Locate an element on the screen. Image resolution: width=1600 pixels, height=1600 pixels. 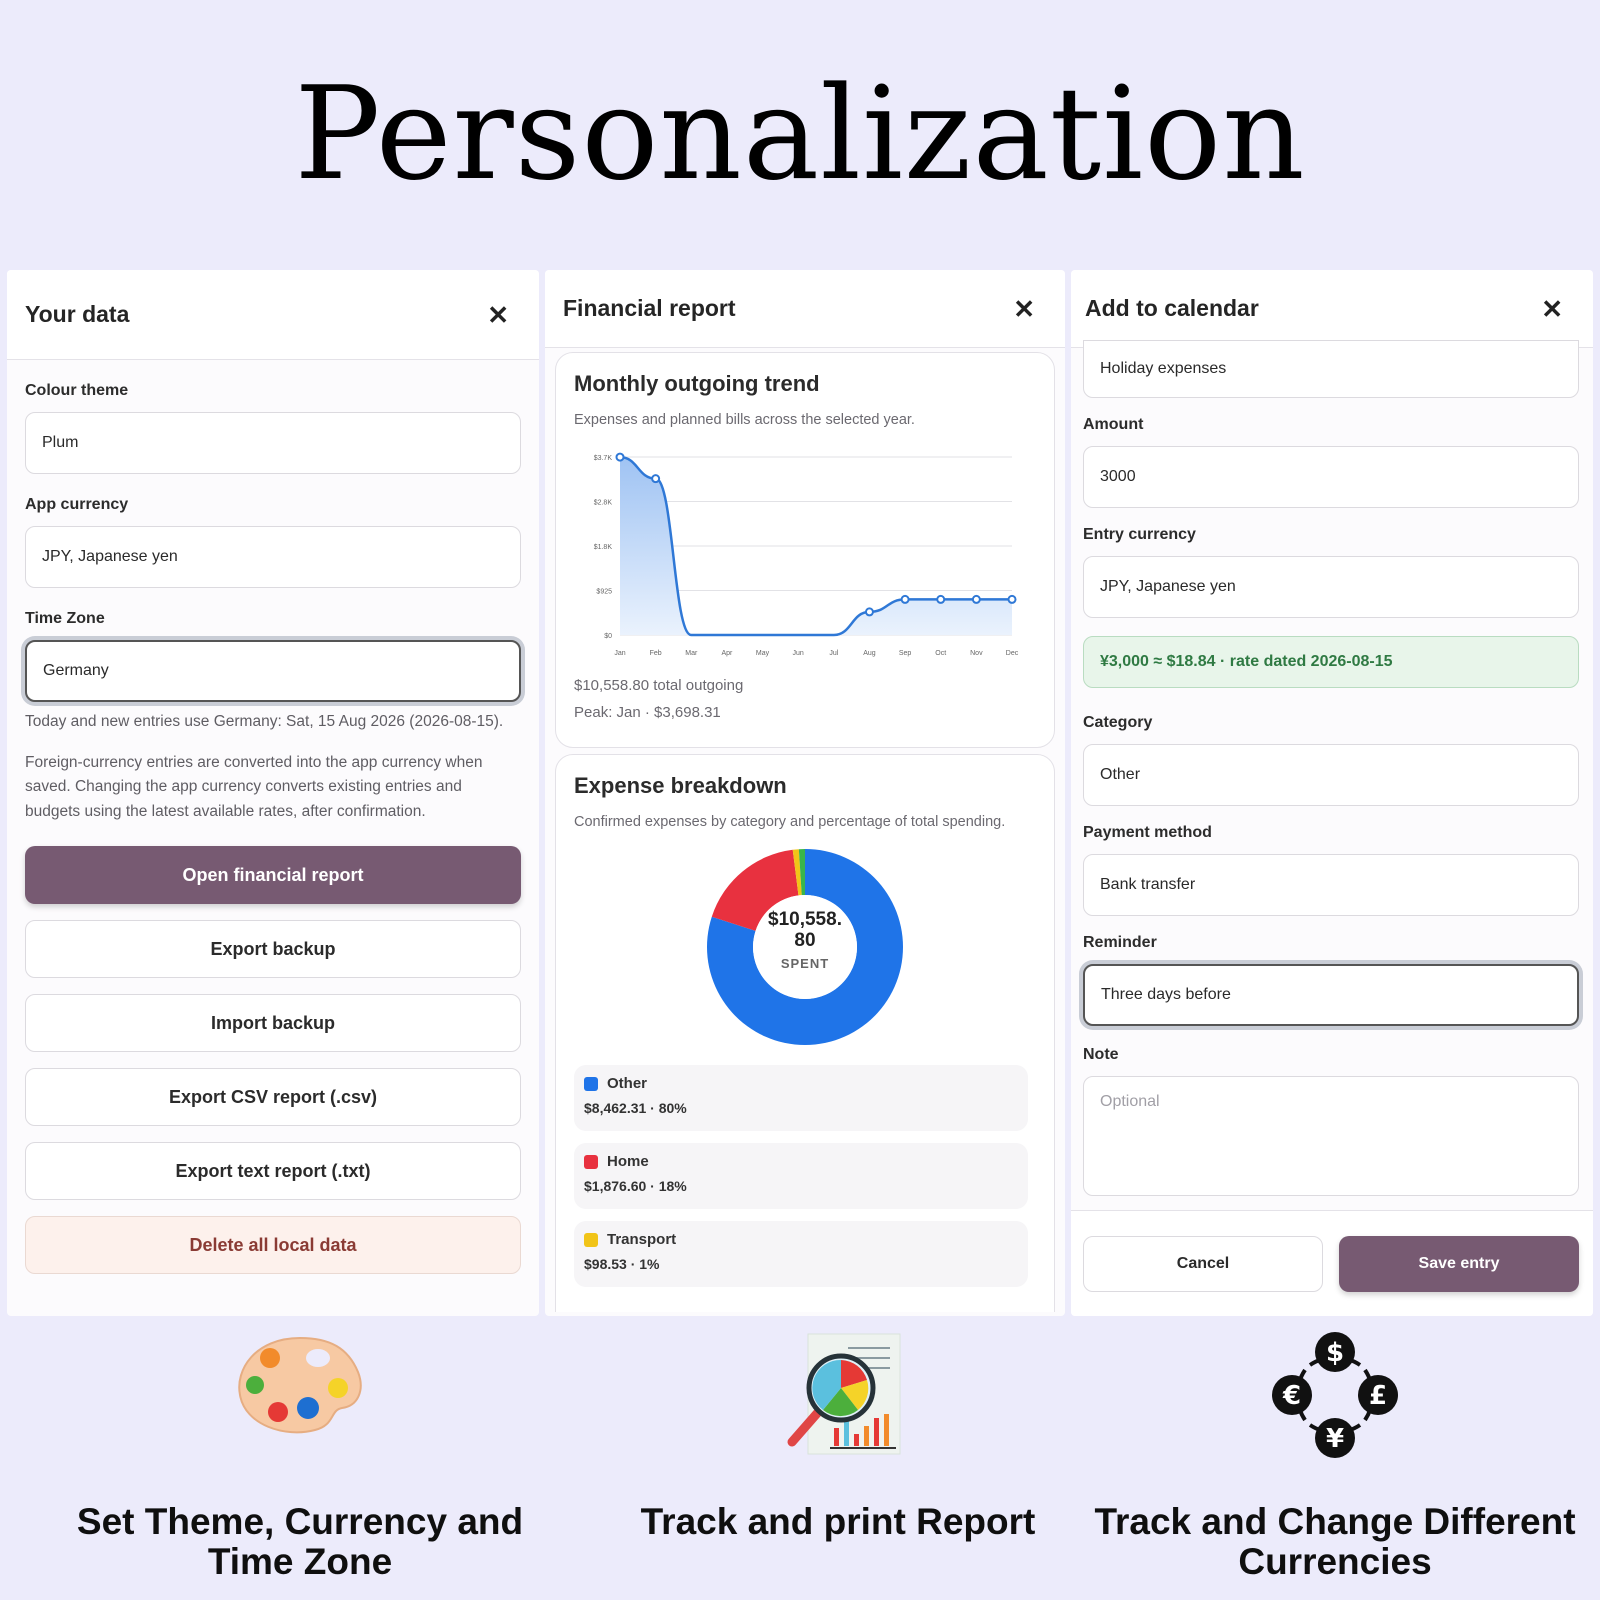
payment-method-label: Payment method is located at coordinates (1147, 832).